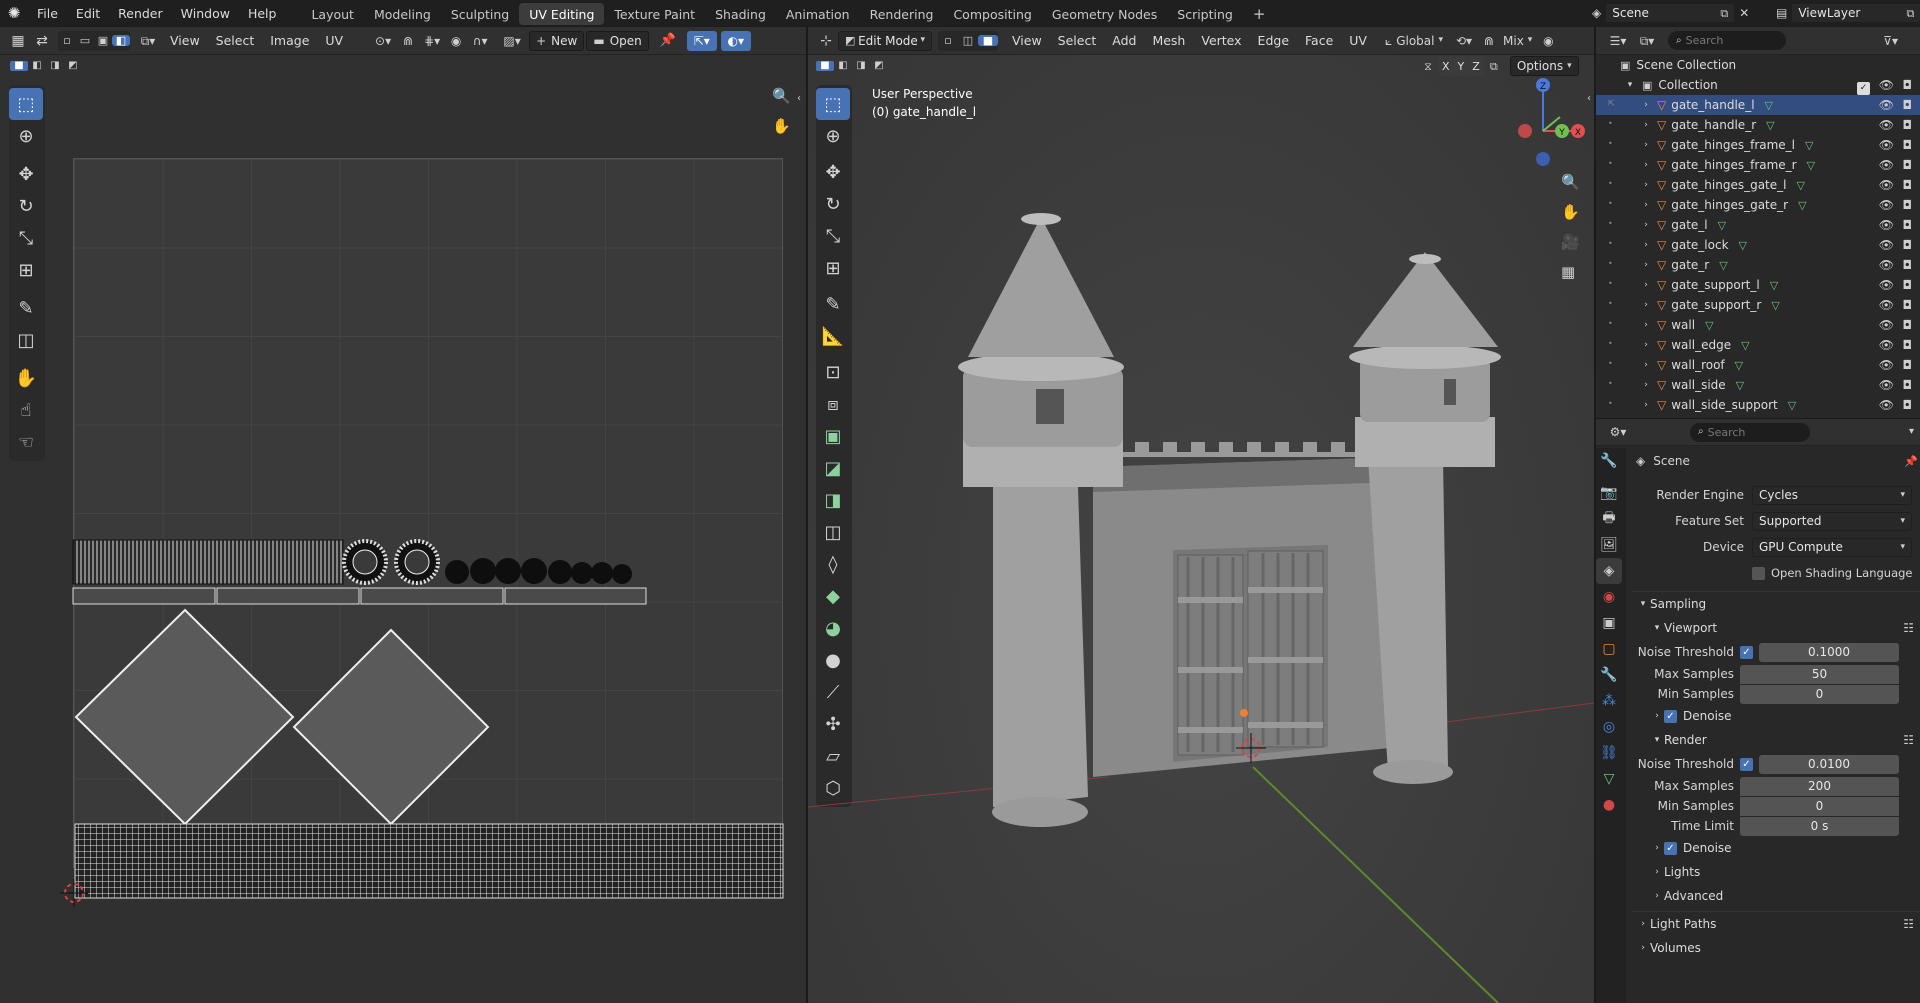 This screenshot has height=1003, width=1920. I want to click on zoom-icon: 🔍, so click(781, 96).